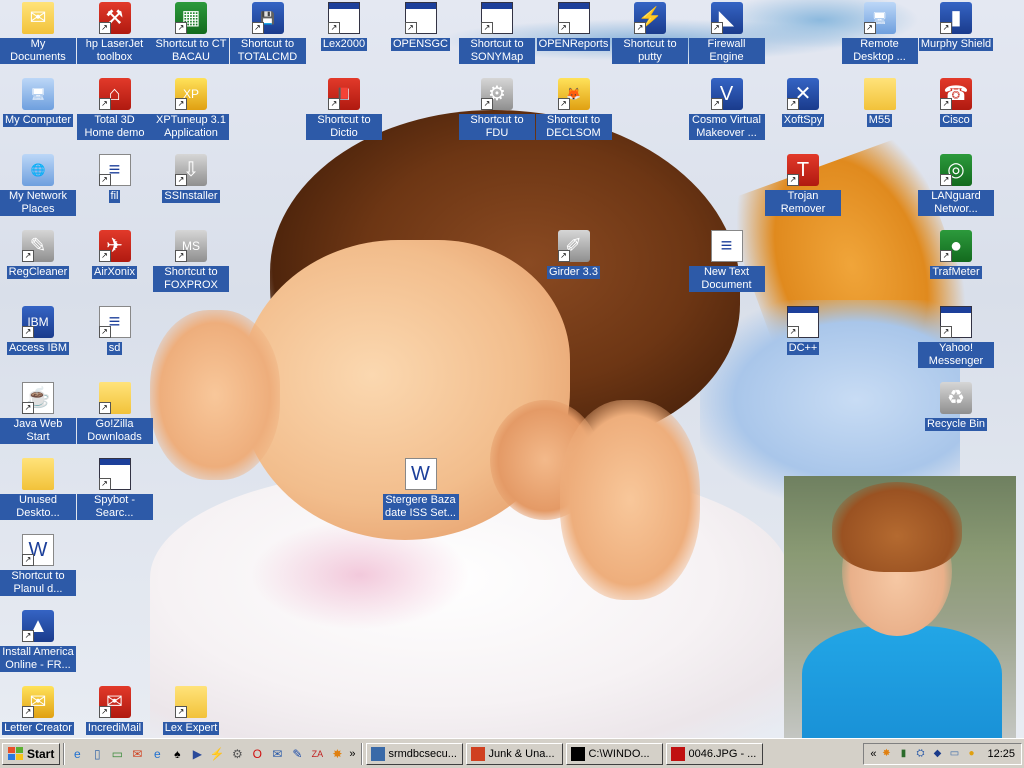 The image size is (1024, 768). What do you see at coordinates (115, 711) in the screenshot?
I see `desktop-icon: ✉ ↗ IncrediMail` at bounding box center [115, 711].